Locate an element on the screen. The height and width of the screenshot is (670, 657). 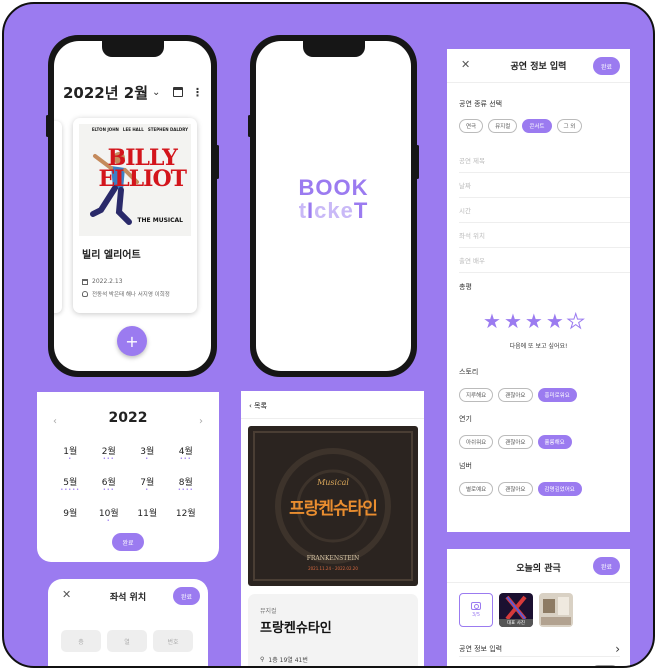
group-label: 넘버 is located at coordinates (465, 466).